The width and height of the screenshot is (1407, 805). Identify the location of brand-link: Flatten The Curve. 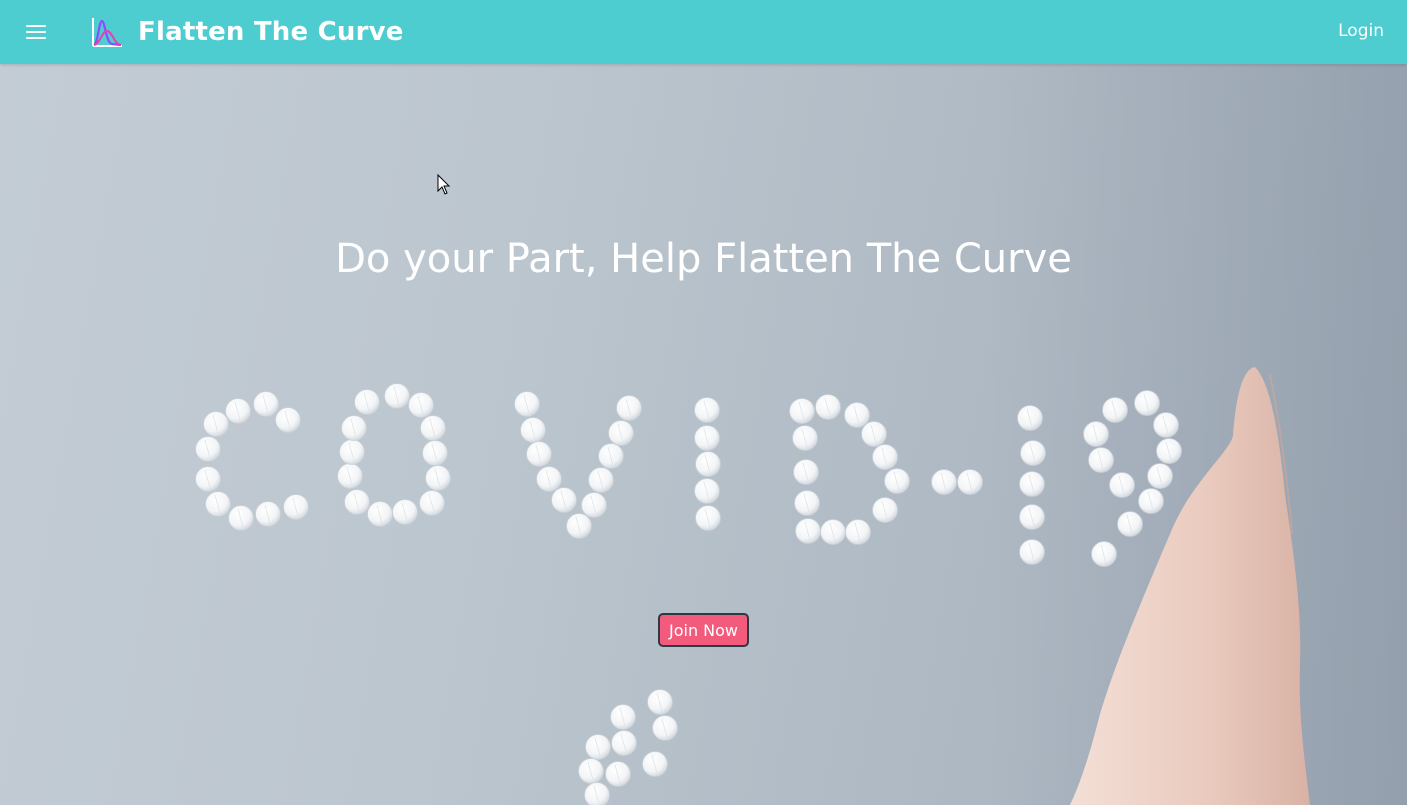
(247, 32).